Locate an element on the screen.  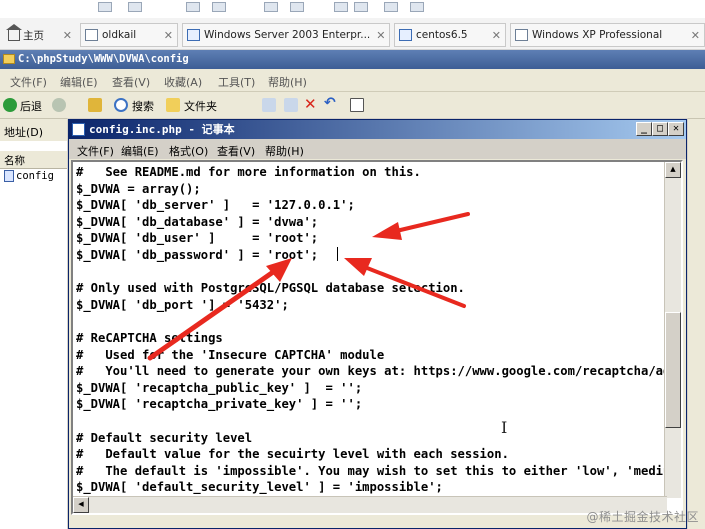
annotation-arrows is located at coordinates (308, 286).